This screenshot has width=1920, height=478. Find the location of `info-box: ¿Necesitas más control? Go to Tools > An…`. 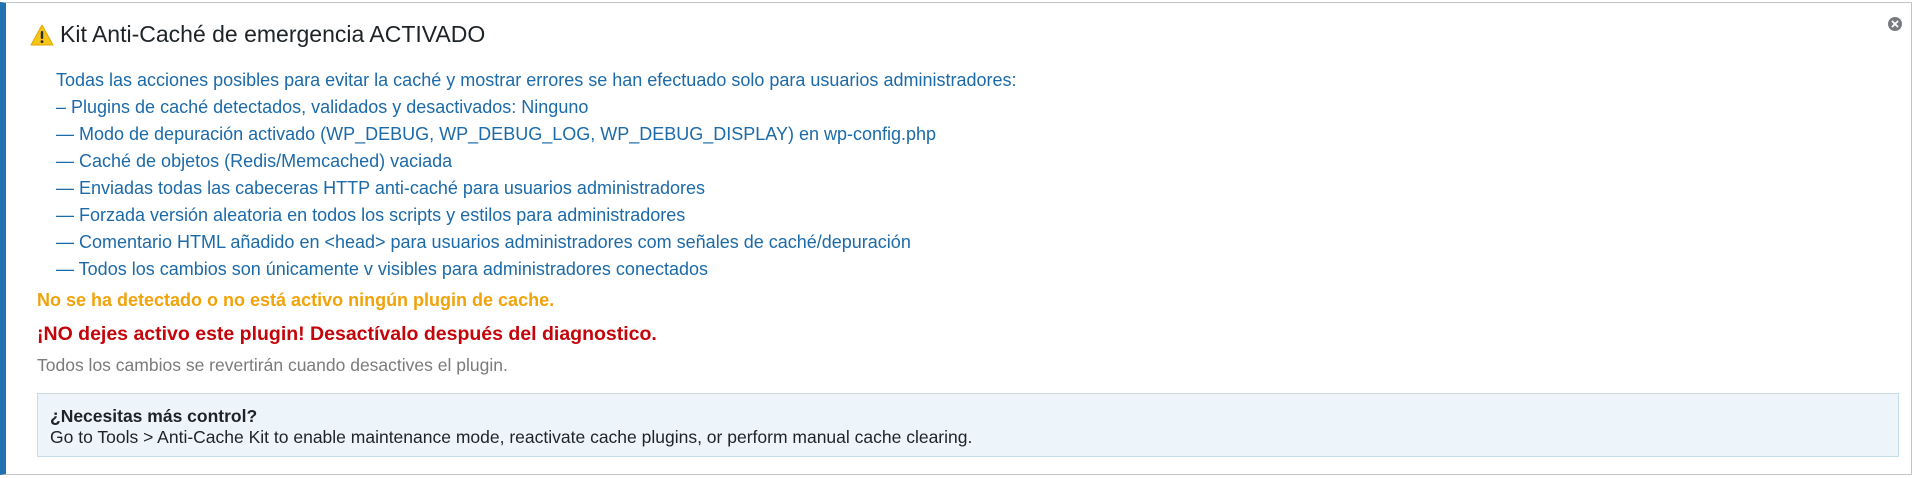

info-box: ¿Necesitas más control? Go to Tools > An… is located at coordinates (968, 425).